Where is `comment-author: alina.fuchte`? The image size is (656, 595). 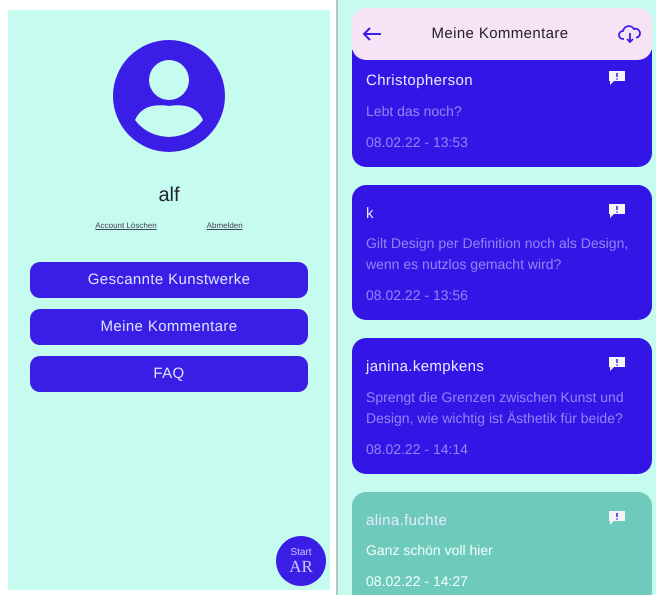 comment-author: alina.fuchte is located at coordinates (407, 520).